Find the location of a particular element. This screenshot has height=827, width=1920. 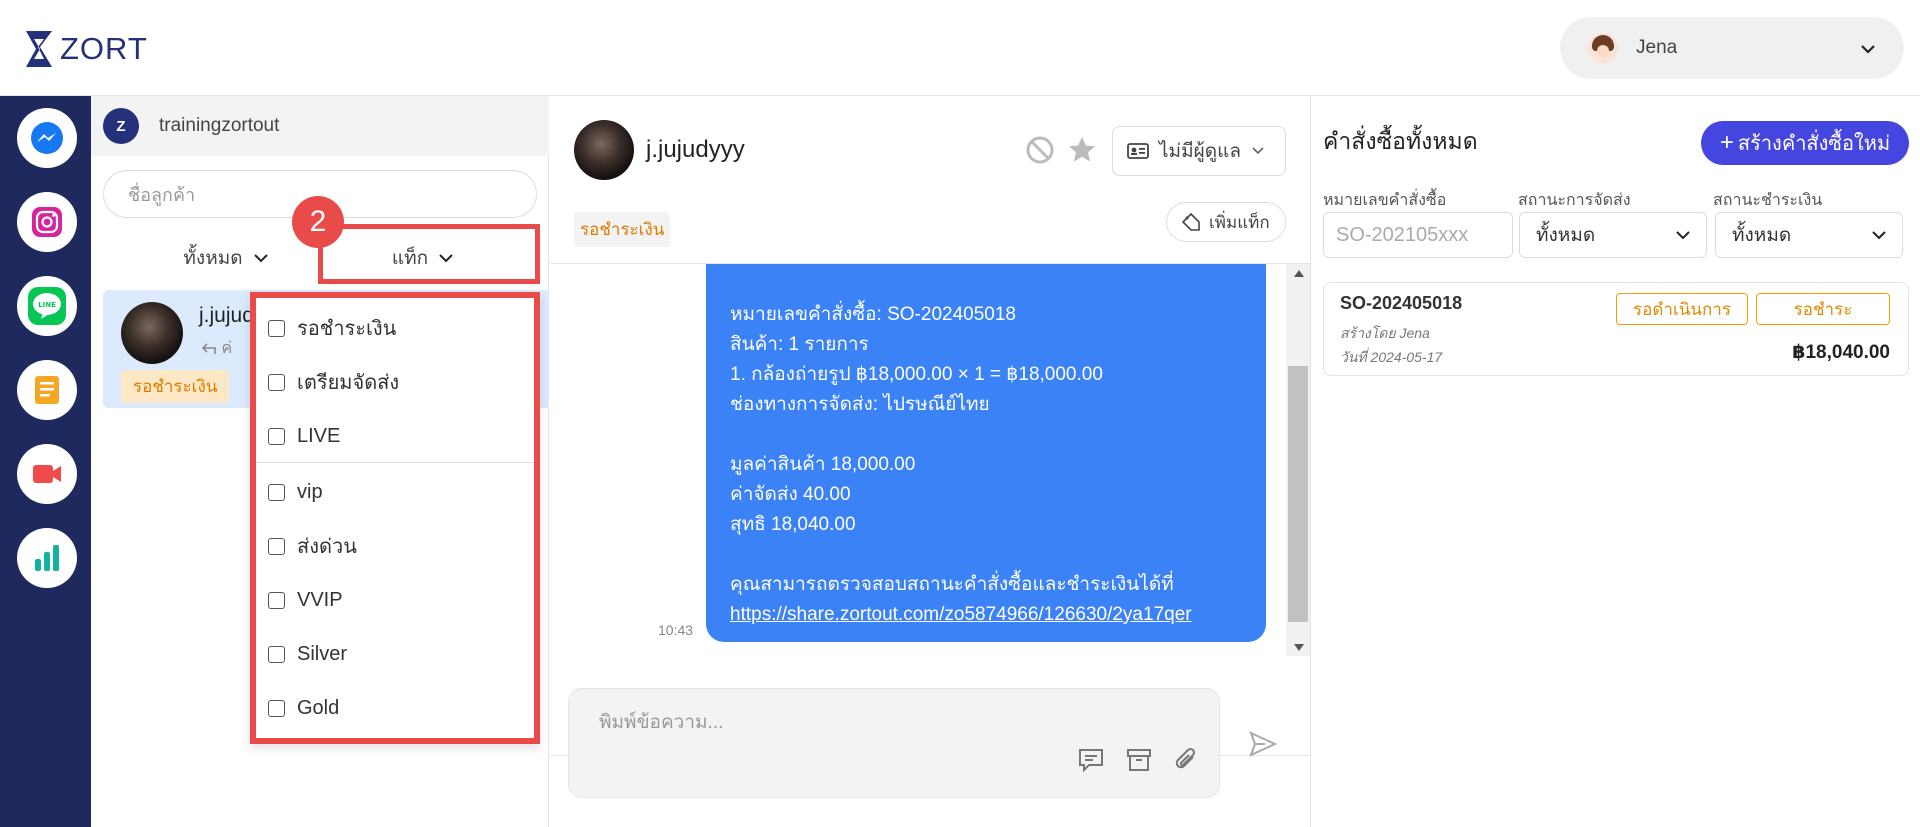

create-order-button: + สร้างคำสั่งซื้อใหม่ is located at coordinates (1805, 143).